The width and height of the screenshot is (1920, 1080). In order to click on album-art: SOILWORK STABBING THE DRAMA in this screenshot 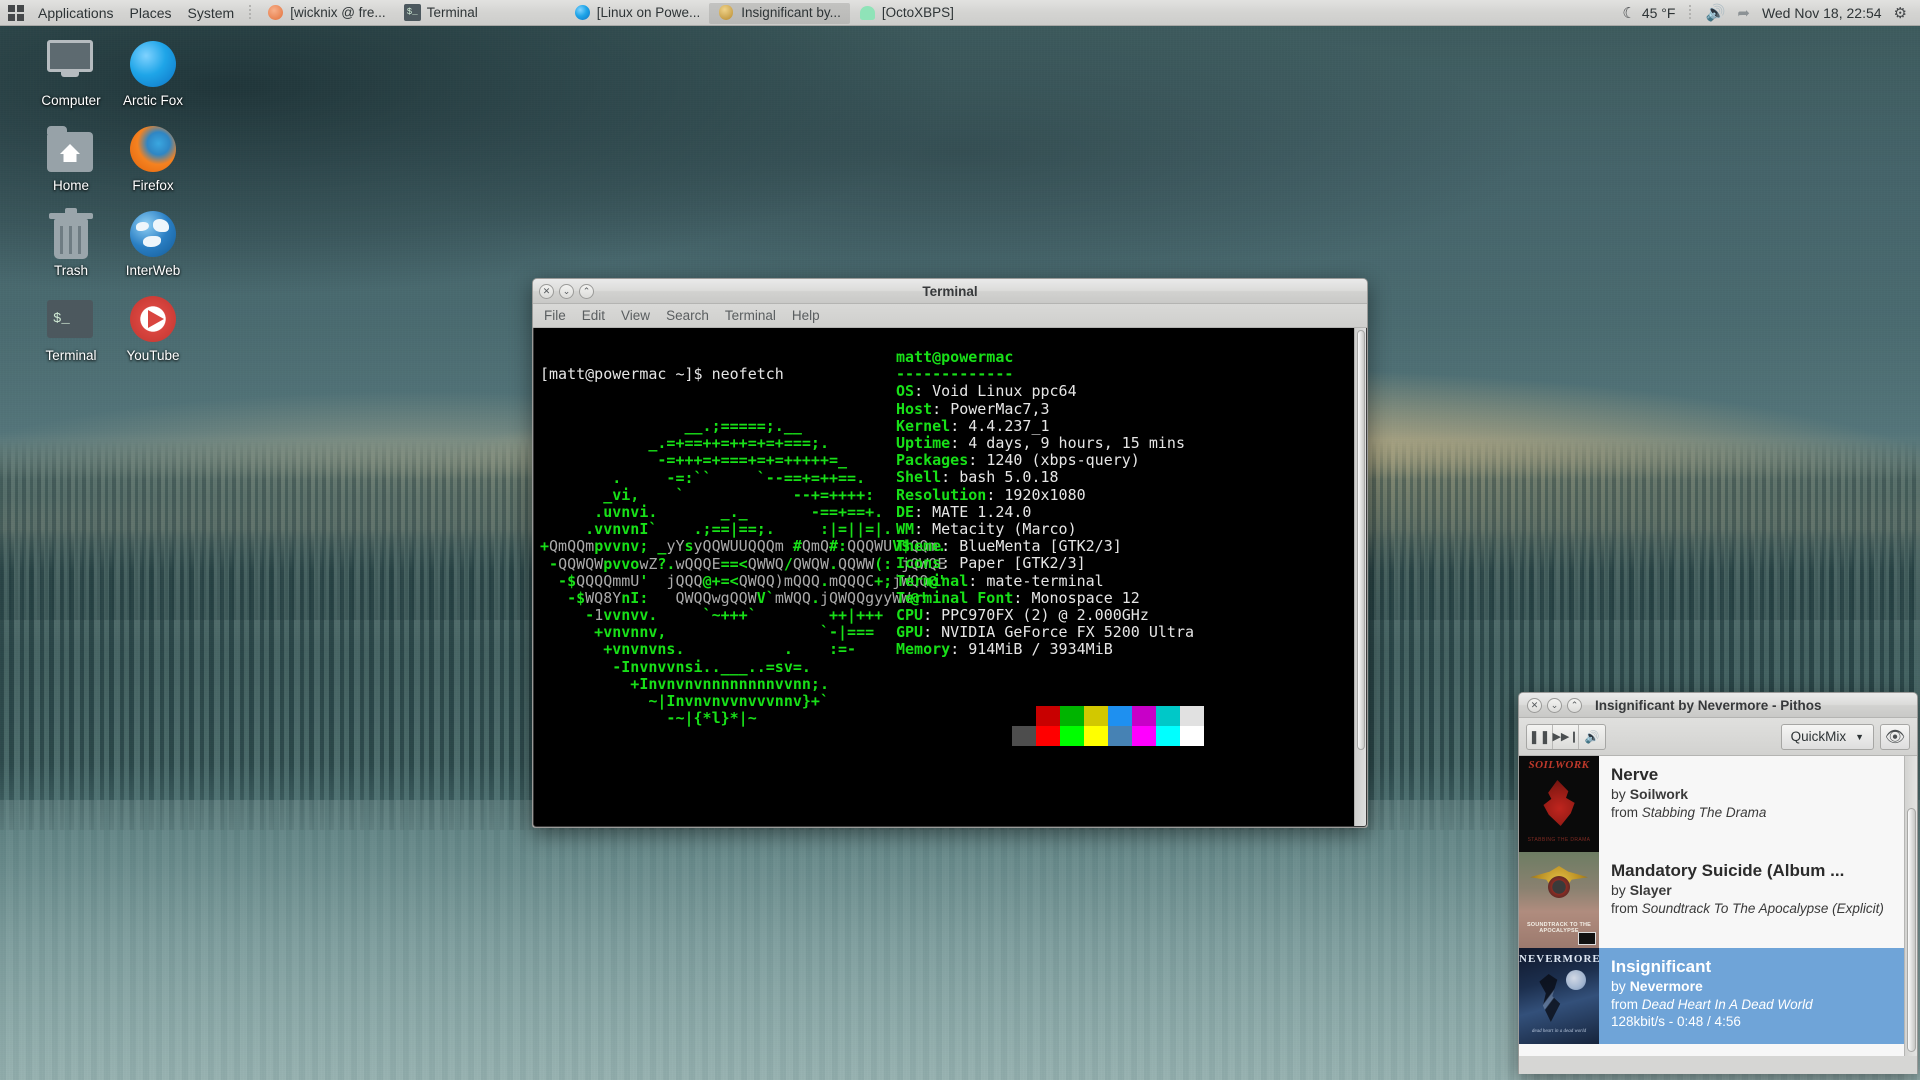, I will do `click(1559, 804)`.